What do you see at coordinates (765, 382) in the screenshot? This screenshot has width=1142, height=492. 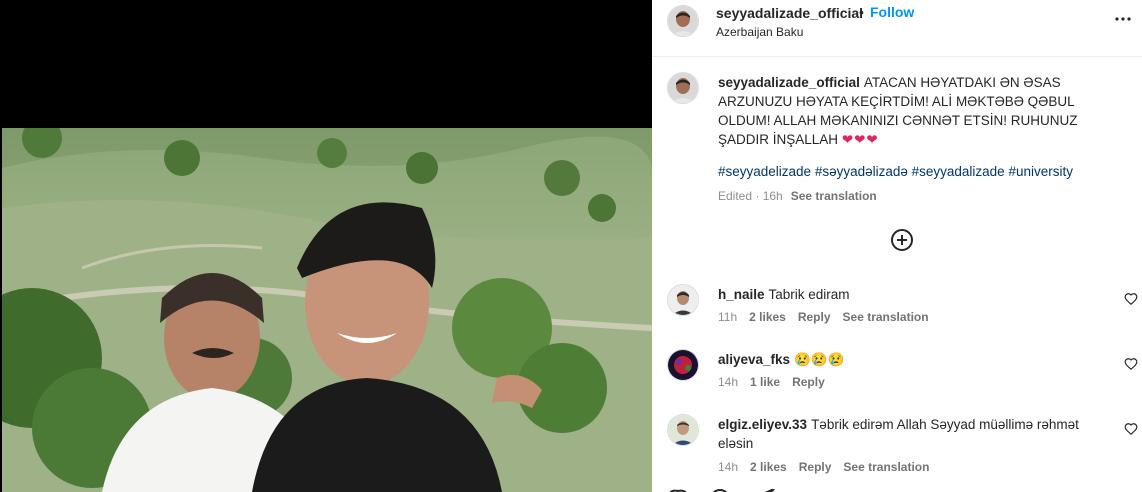 I see `comment-likes: 1 like` at bounding box center [765, 382].